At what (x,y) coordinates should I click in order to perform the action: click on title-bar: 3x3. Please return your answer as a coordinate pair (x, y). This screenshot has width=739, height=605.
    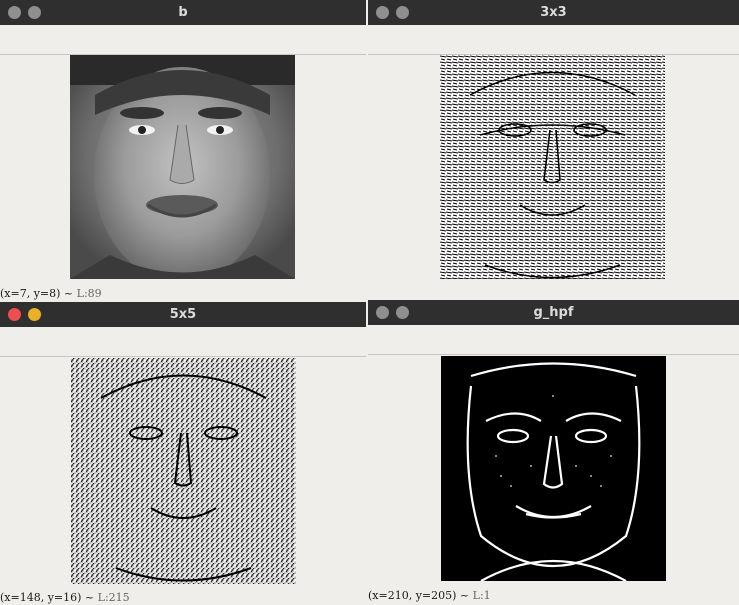
    Looking at the image, I should click on (553, 12).